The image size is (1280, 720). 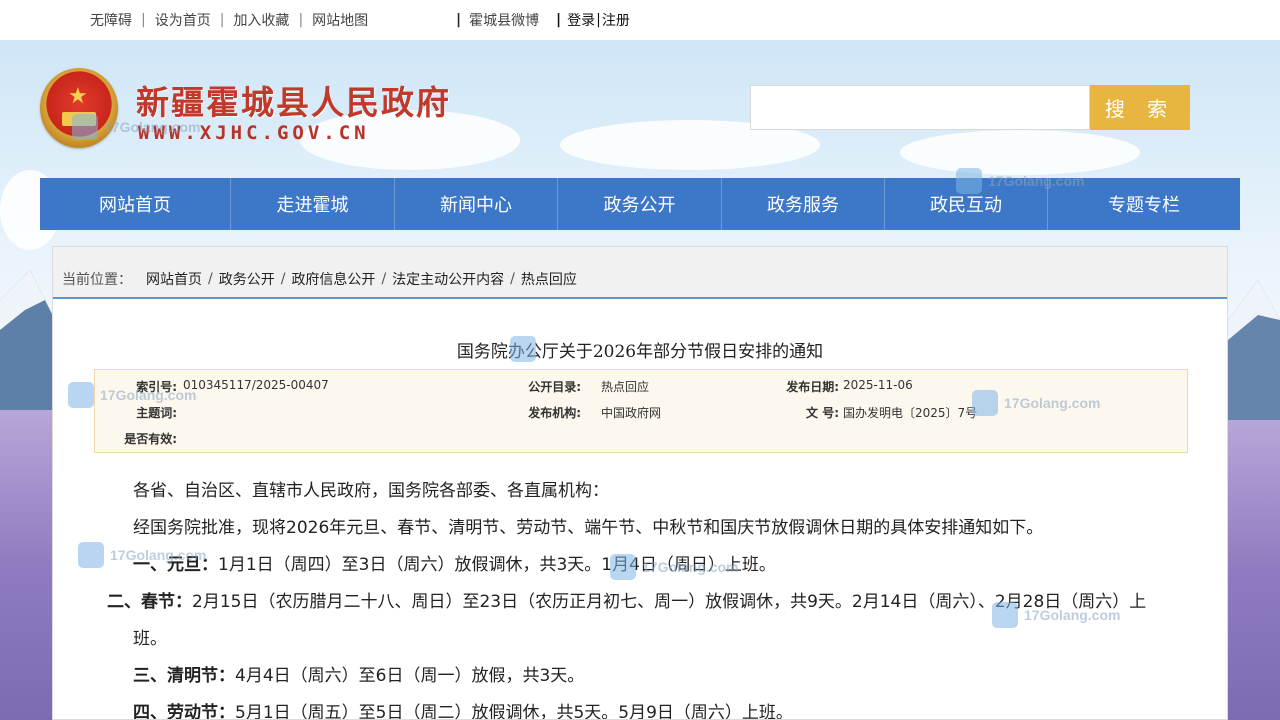 What do you see at coordinates (293, 102) in the screenshot?
I see `site-name: 新疆霍城县人民政府` at bounding box center [293, 102].